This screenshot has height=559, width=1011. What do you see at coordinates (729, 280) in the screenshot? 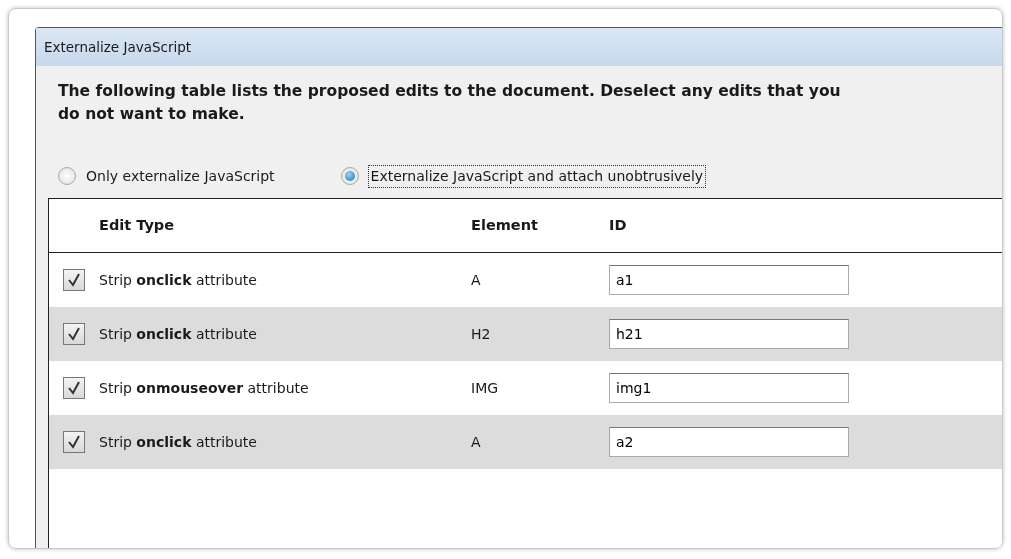
I see `id-field: a1` at bounding box center [729, 280].